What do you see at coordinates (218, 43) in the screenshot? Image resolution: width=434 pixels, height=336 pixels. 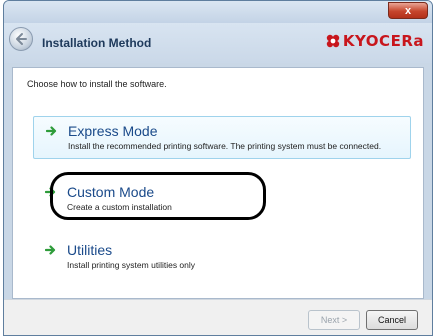 I see `wizard-header: Installation Method KYOCERa` at bounding box center [218, 43].